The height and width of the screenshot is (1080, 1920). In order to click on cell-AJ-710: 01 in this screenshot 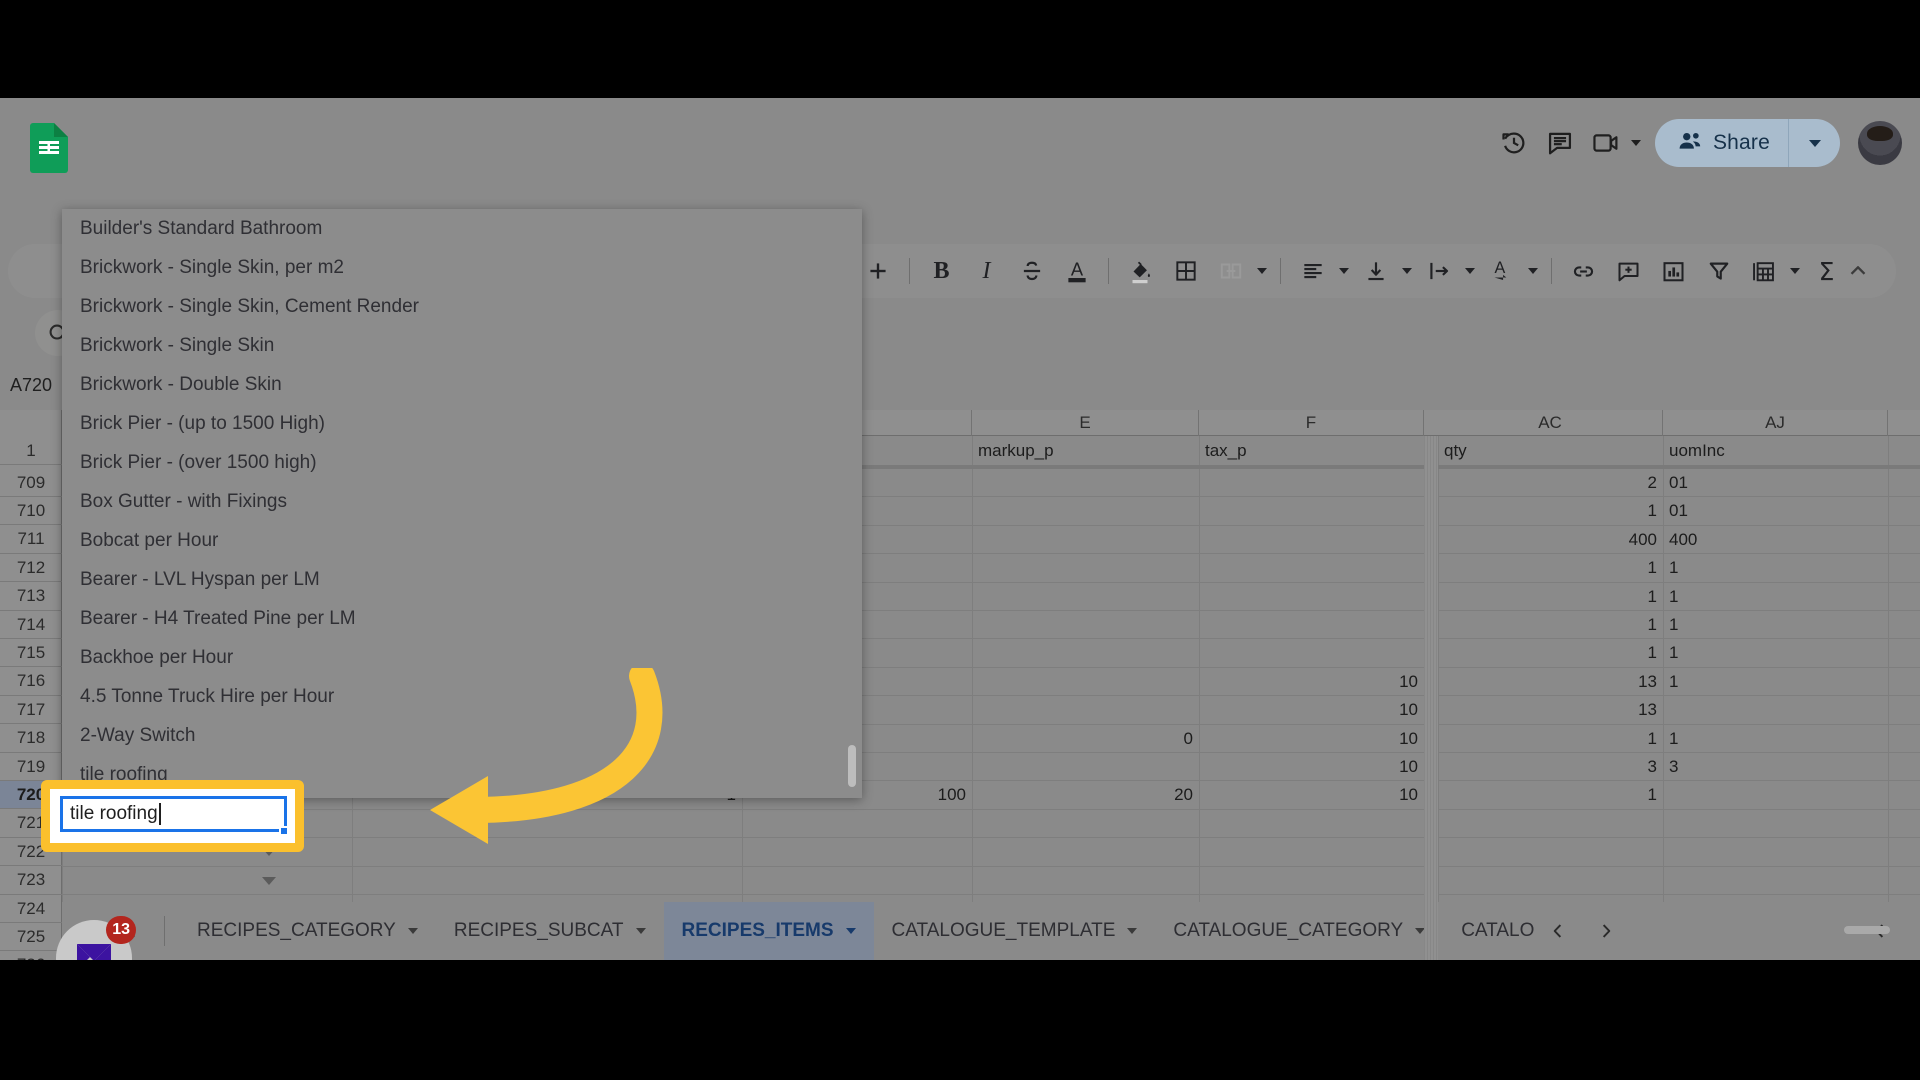, I will do `click(1775, 511)`.